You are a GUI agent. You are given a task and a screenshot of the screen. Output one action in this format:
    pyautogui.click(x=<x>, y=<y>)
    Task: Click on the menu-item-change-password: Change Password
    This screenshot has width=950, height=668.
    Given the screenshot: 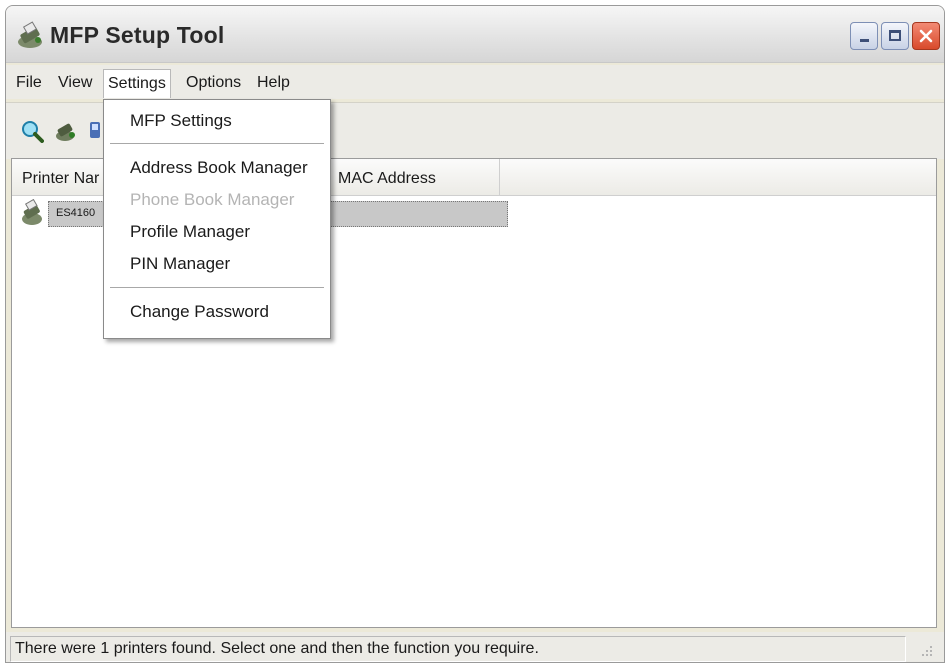 What is the action you would take?
    pyautogui.click(x=199, y=312)
    